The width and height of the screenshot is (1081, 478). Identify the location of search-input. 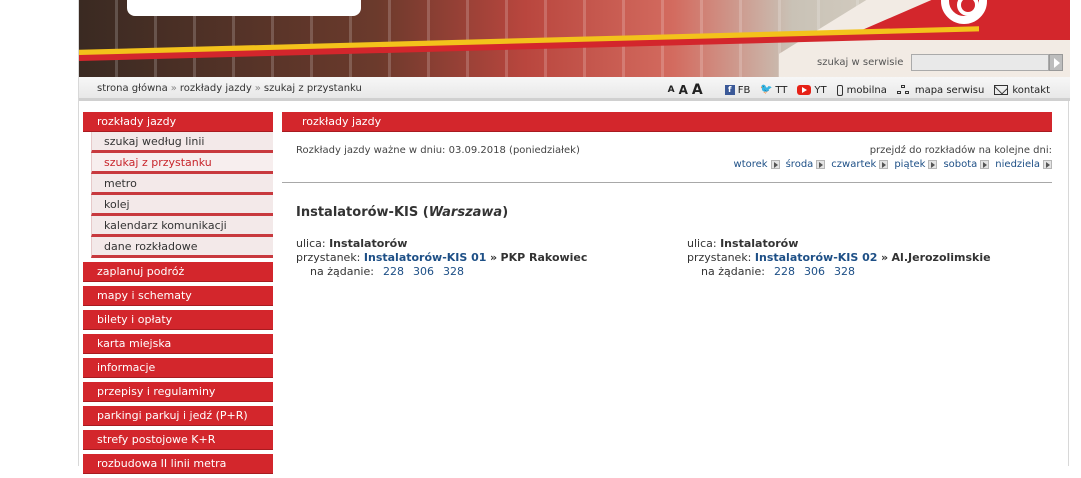
(980, 62).